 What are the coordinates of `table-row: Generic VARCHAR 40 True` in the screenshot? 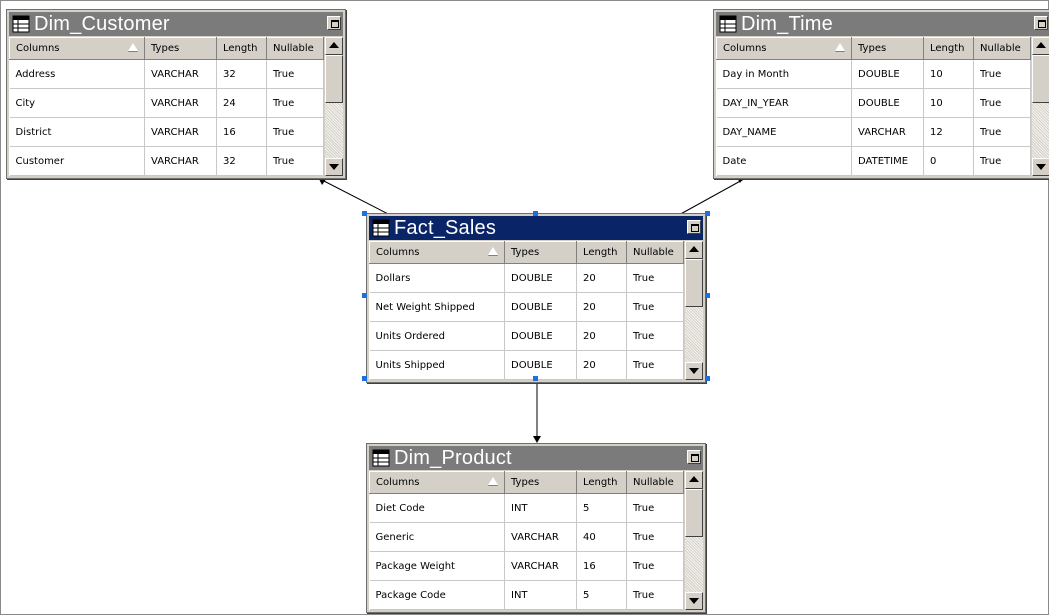 It's located at (526, 537).